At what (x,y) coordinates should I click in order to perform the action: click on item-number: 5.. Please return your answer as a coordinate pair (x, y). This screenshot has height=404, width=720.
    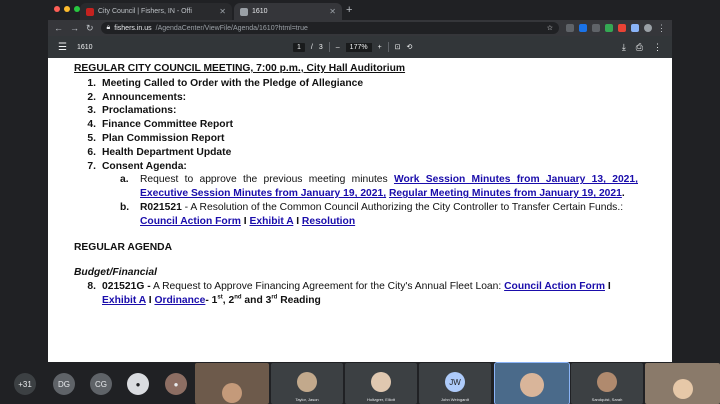
    Looking at the image, I should click on (91, 138).